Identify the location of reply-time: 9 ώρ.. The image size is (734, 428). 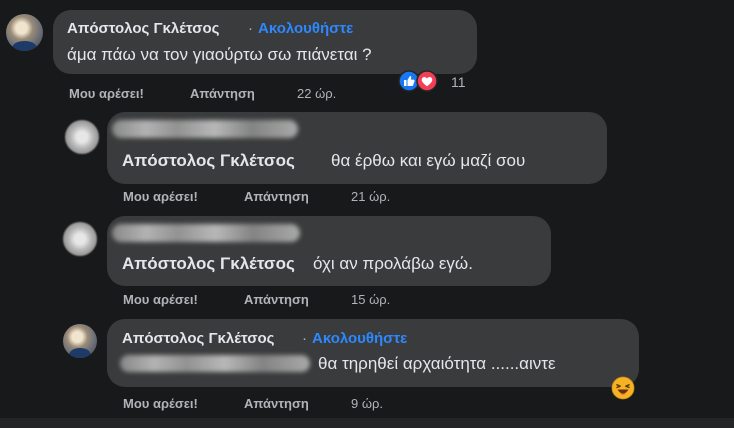
(367, 403).